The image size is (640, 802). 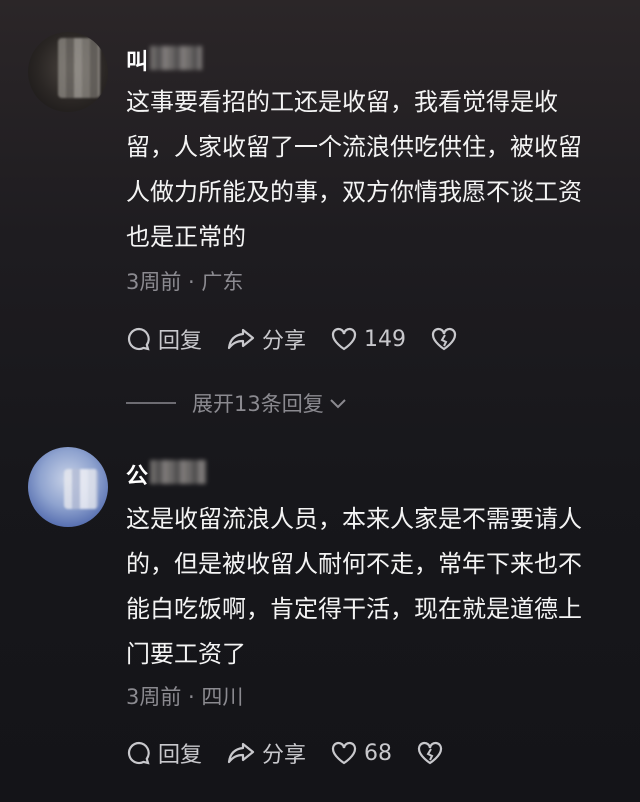 I want to click on divider, so click(x=151, y=403).